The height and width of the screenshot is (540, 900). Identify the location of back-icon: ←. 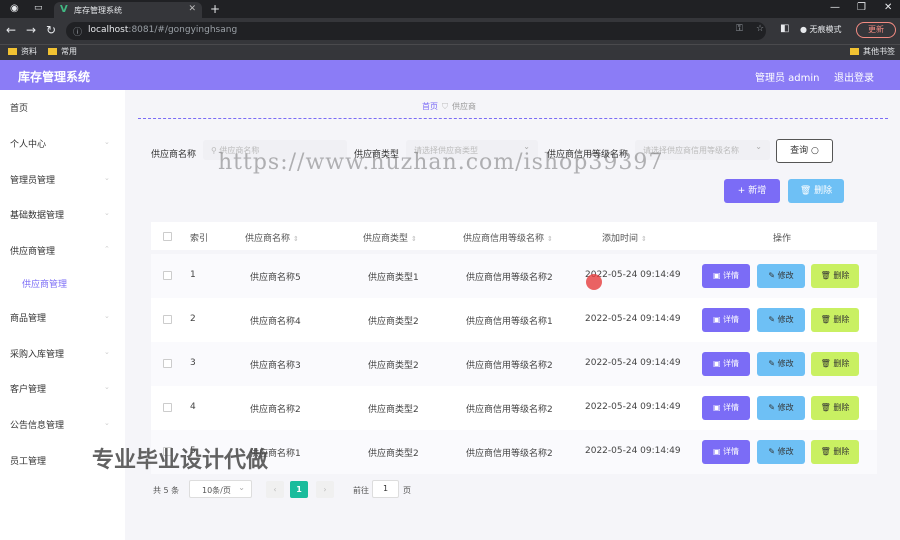
(11, 30).